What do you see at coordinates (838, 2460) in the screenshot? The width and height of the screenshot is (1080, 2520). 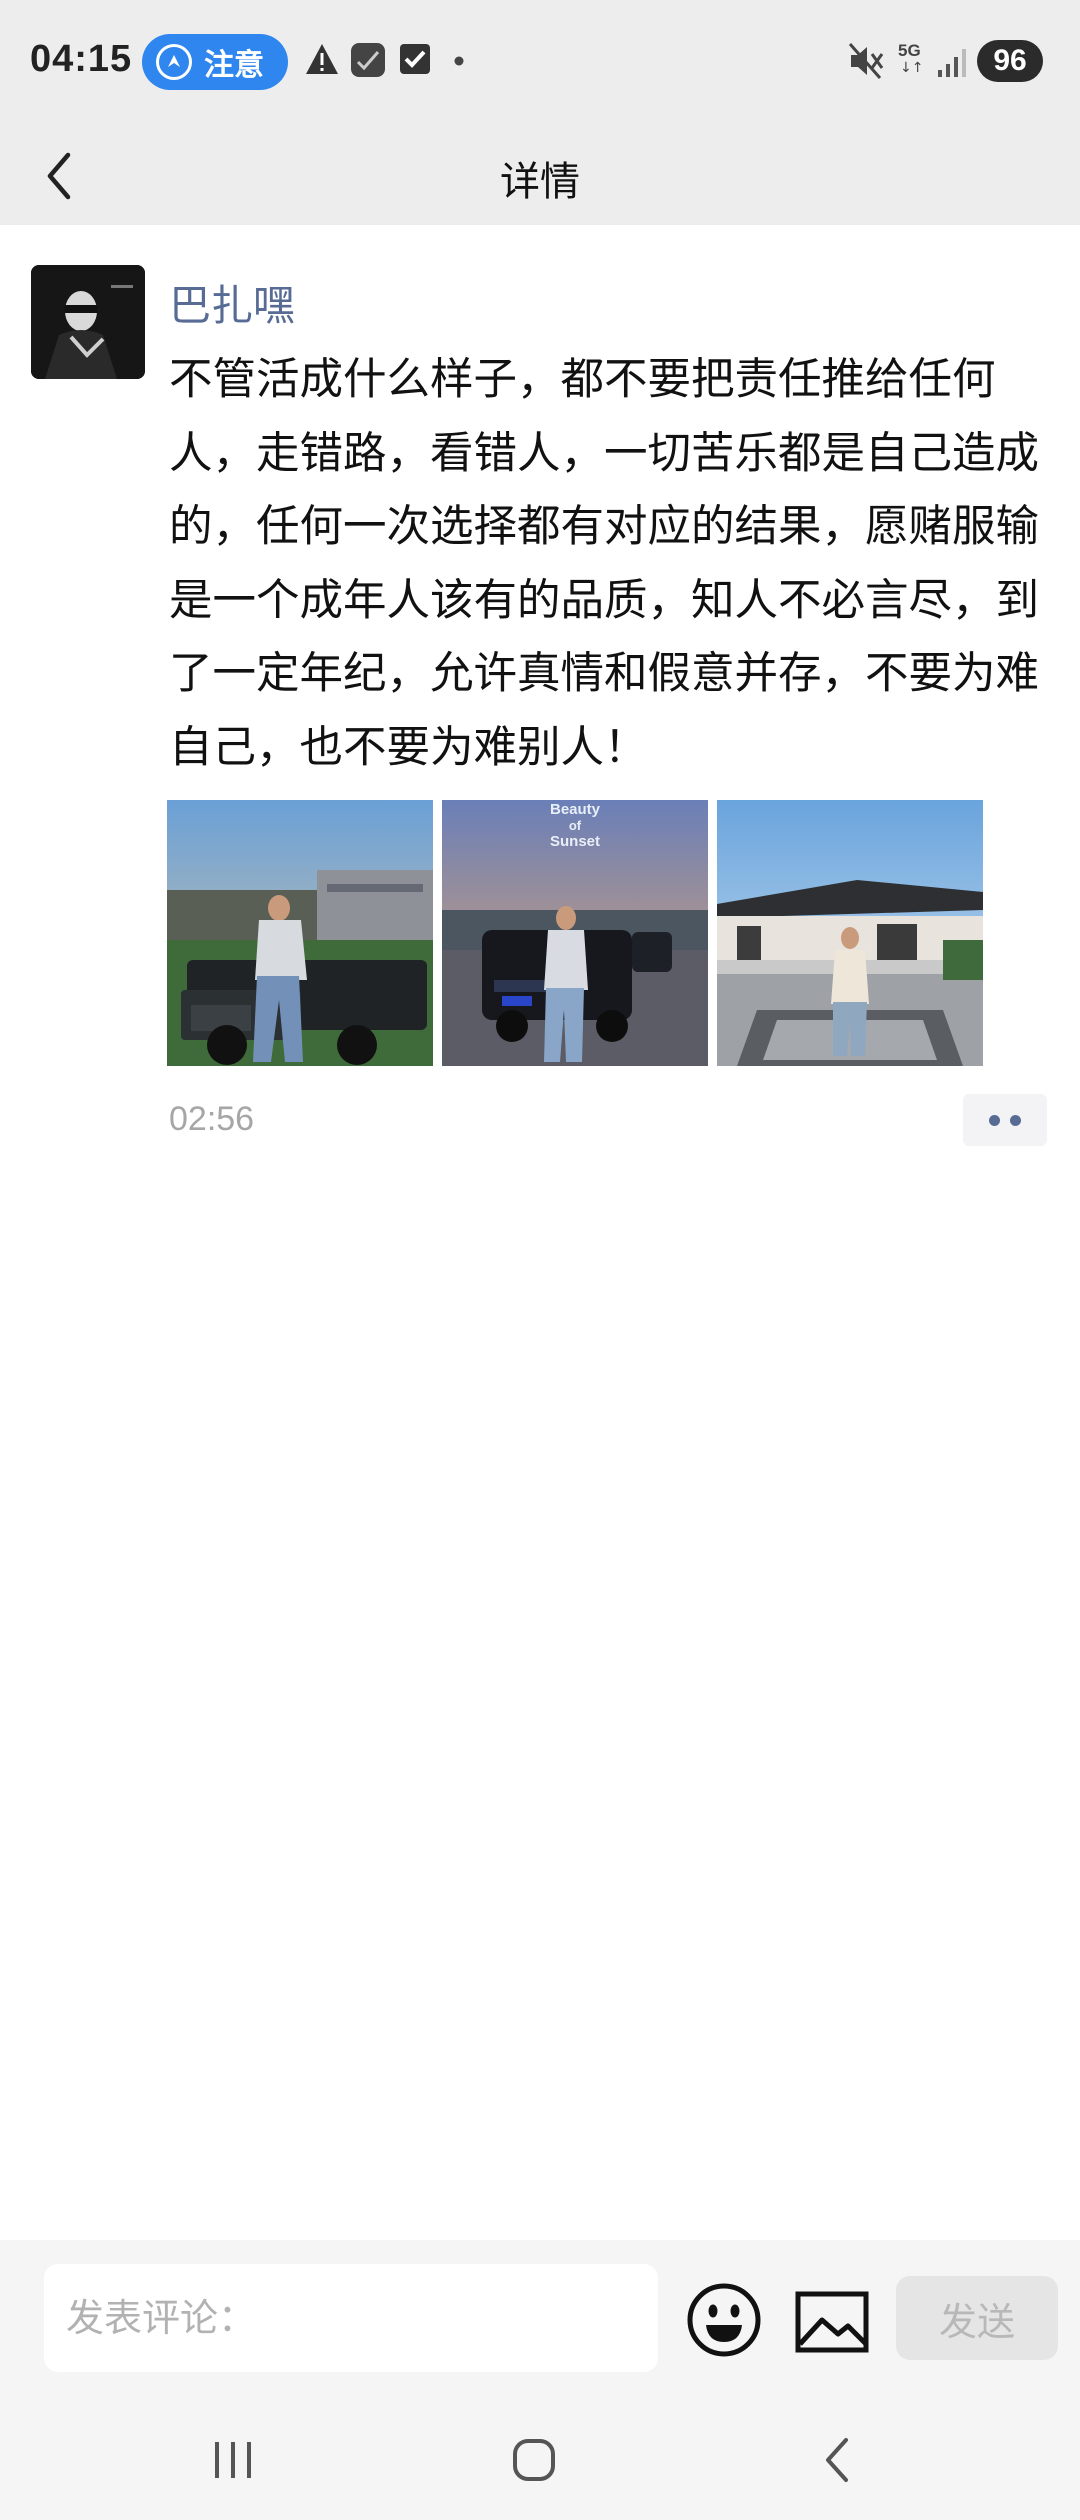 I see `back-icon` at bounding box center [838, 2460].